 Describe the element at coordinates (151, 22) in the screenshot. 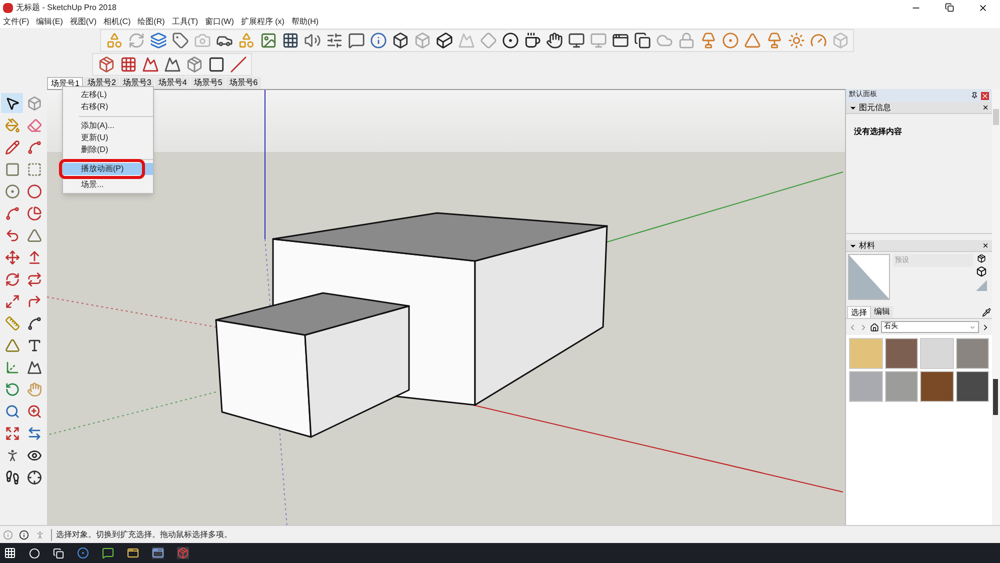

I see `menu-item: 绘图(R)` at that location.